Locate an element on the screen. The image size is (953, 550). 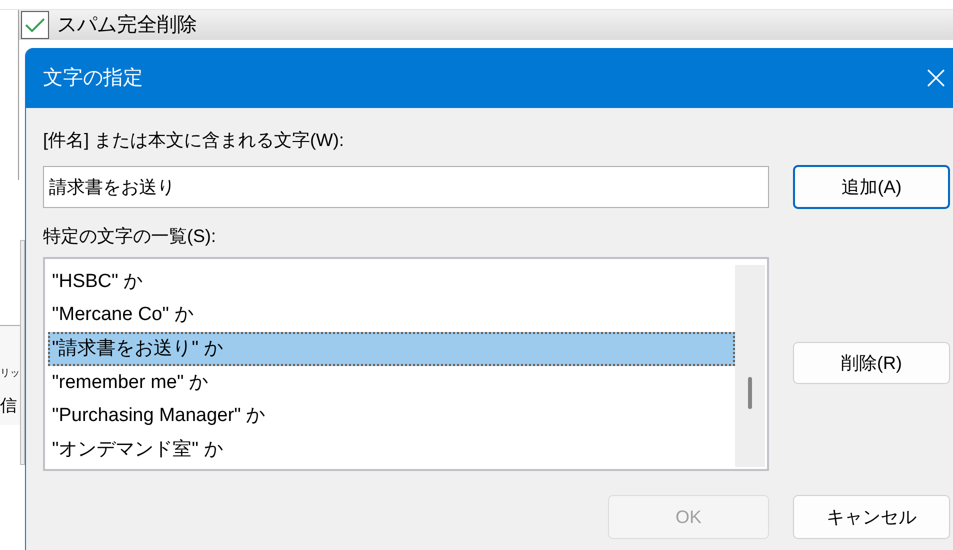
add-button: 追加(A) is located at coordinates (871, 187).